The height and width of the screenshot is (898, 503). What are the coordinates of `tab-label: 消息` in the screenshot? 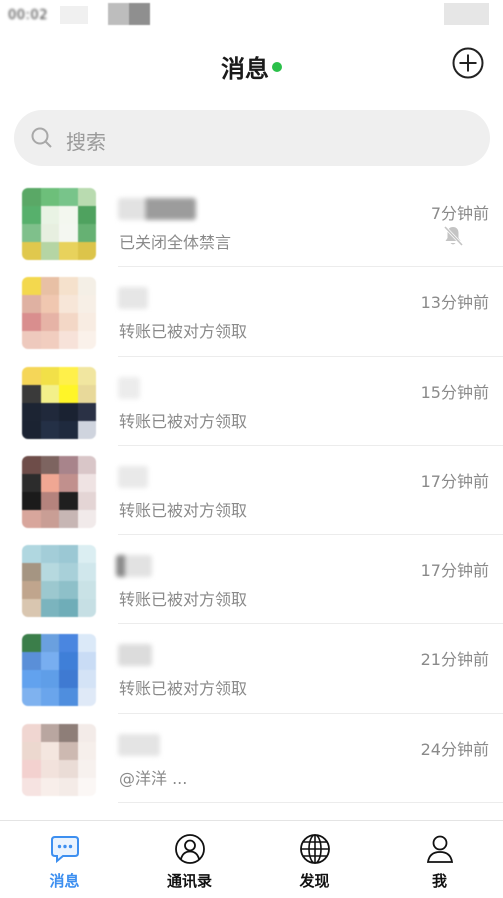 It's located at (64, 881).